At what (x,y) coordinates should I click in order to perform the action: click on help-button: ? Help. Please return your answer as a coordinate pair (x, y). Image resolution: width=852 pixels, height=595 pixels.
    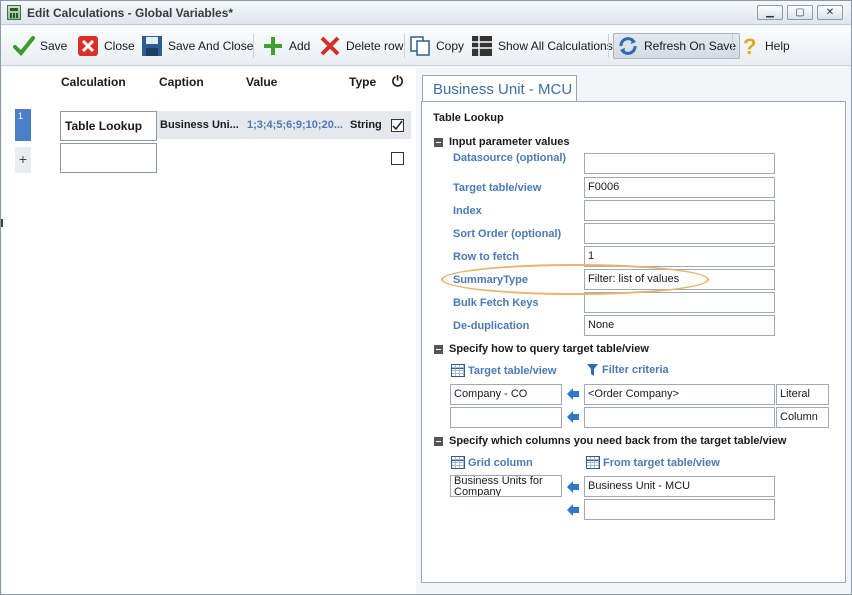
    Looking at the image, I should click on (764, 46).